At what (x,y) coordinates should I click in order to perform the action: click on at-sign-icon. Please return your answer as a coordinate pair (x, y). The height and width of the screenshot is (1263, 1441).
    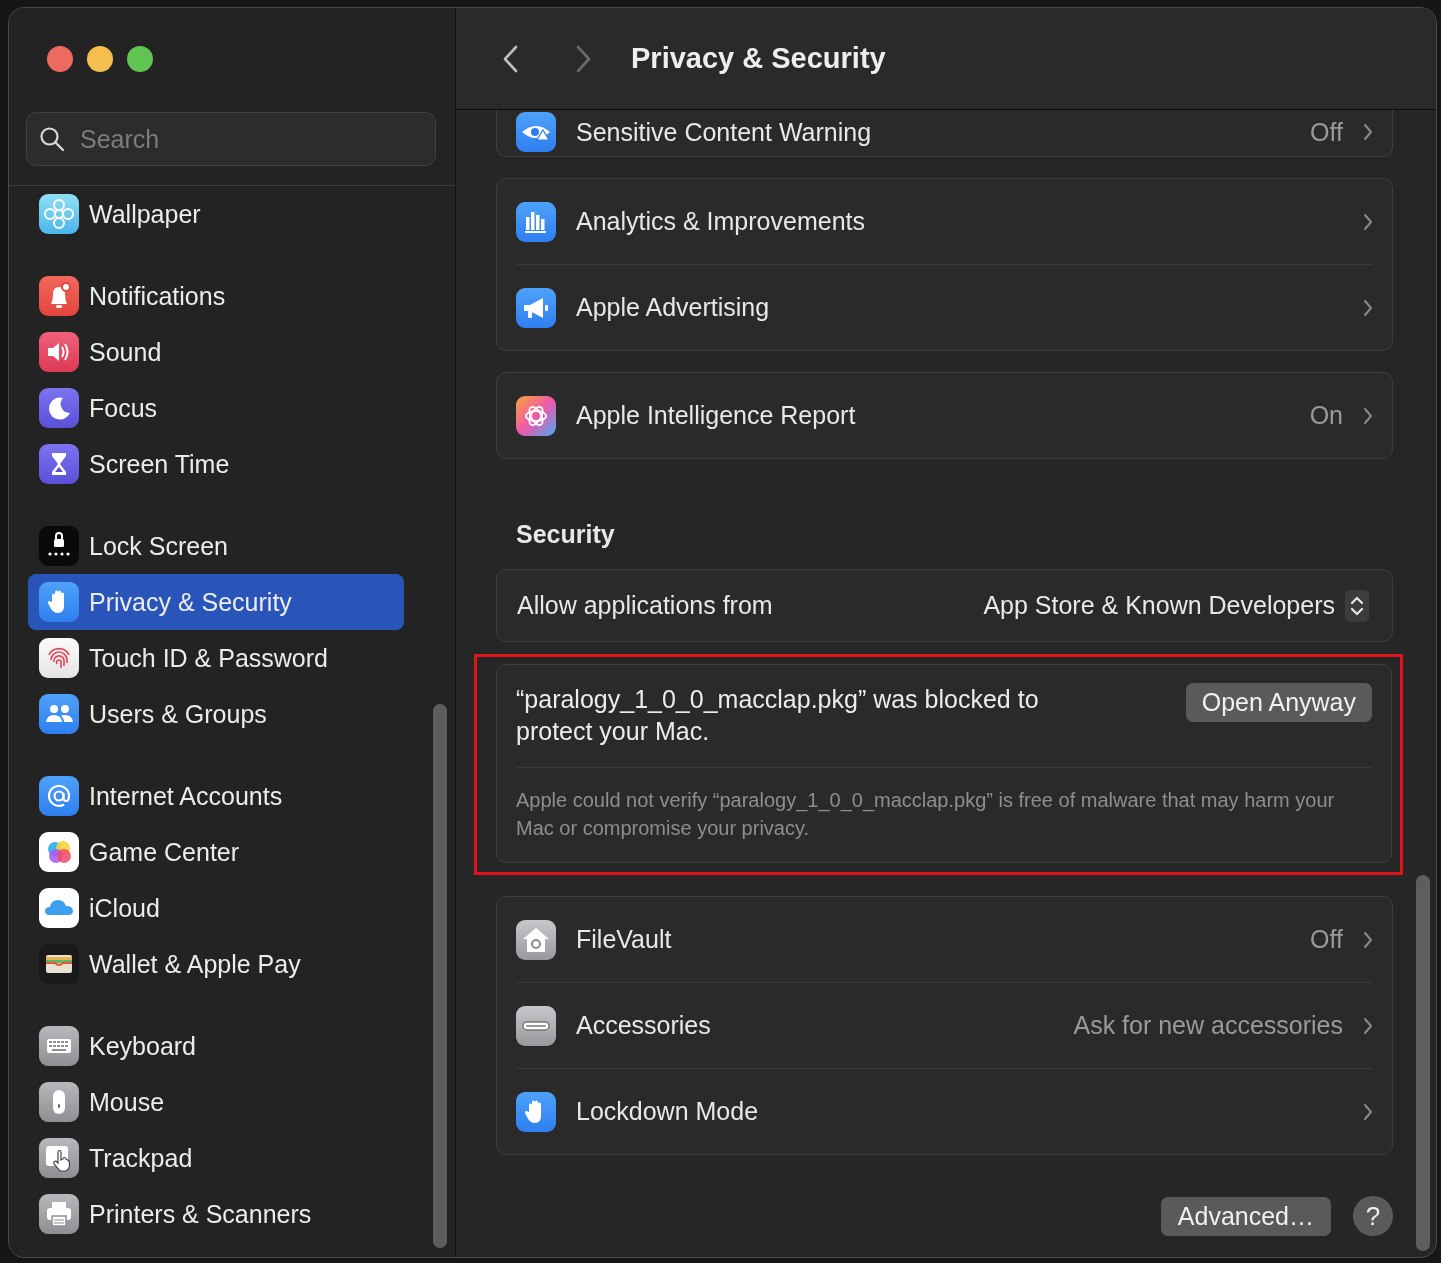
    Looking at the image, I should click on (59, 796).